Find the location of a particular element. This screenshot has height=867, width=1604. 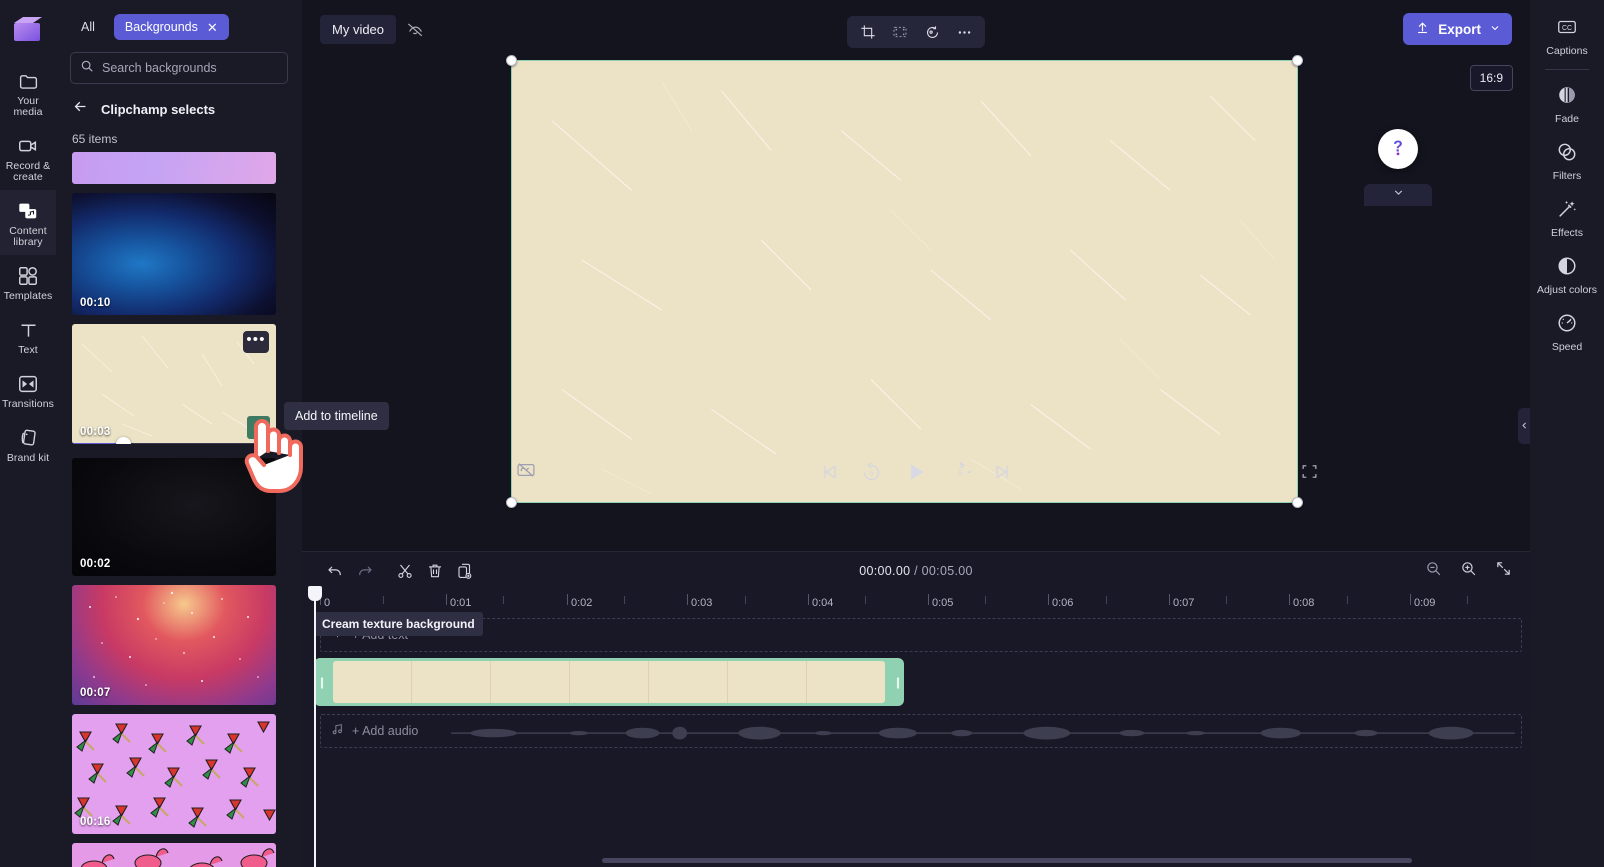

timeline-text-track: + Add text is located at coordinates (921, 635).